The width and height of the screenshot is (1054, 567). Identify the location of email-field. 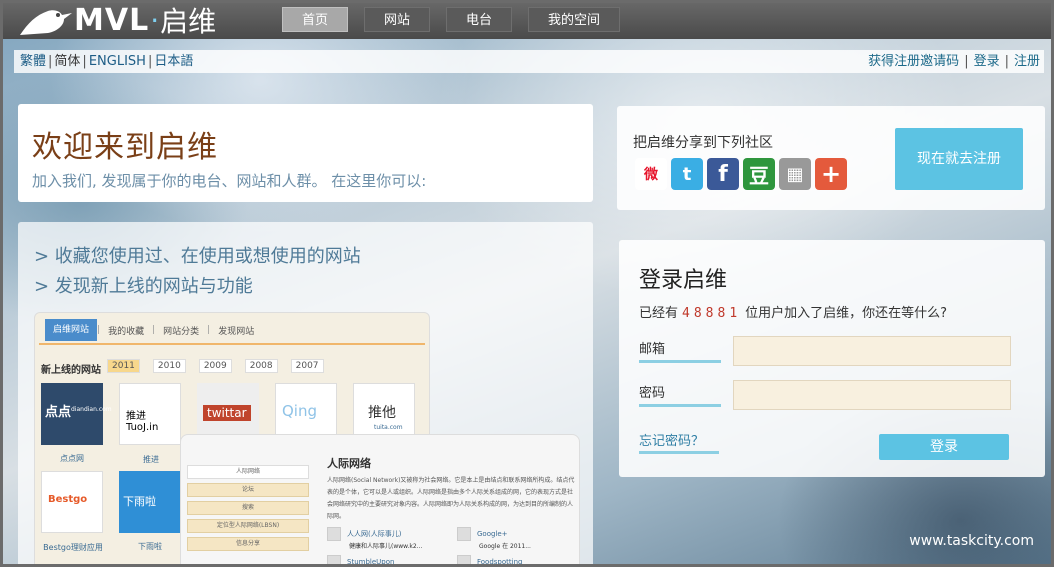
(872, 351).